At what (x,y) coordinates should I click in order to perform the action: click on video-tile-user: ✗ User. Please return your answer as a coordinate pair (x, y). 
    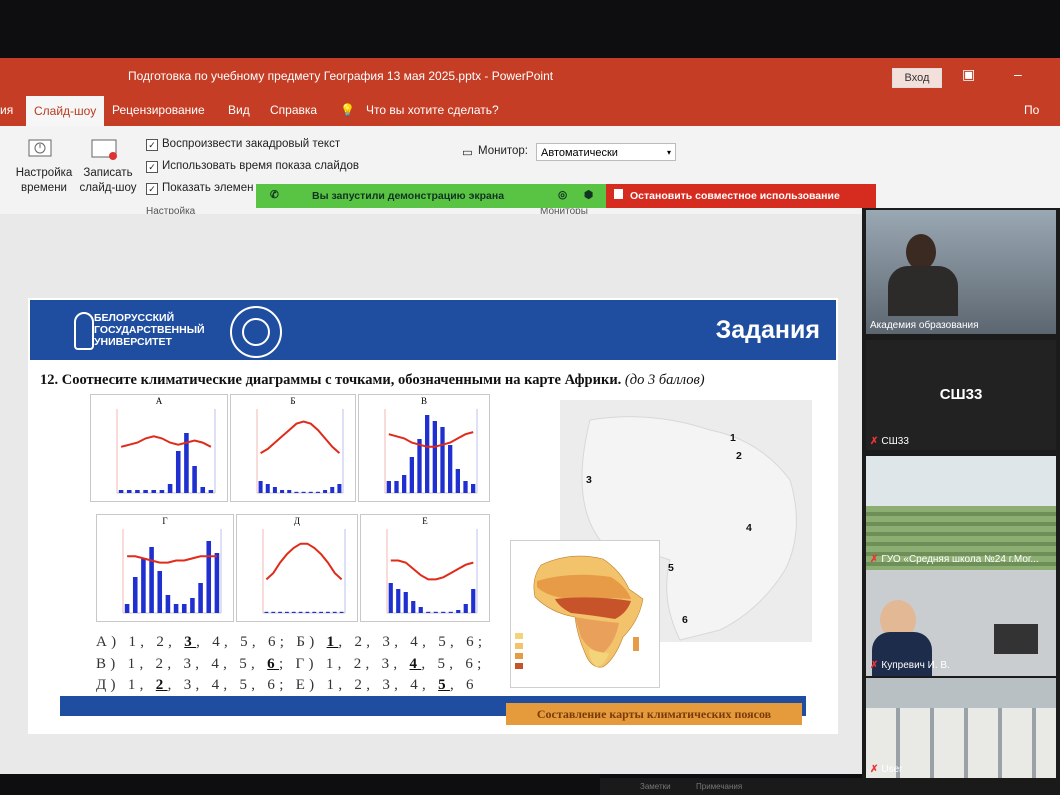
    Looking at the image, I should click on (961, 730).